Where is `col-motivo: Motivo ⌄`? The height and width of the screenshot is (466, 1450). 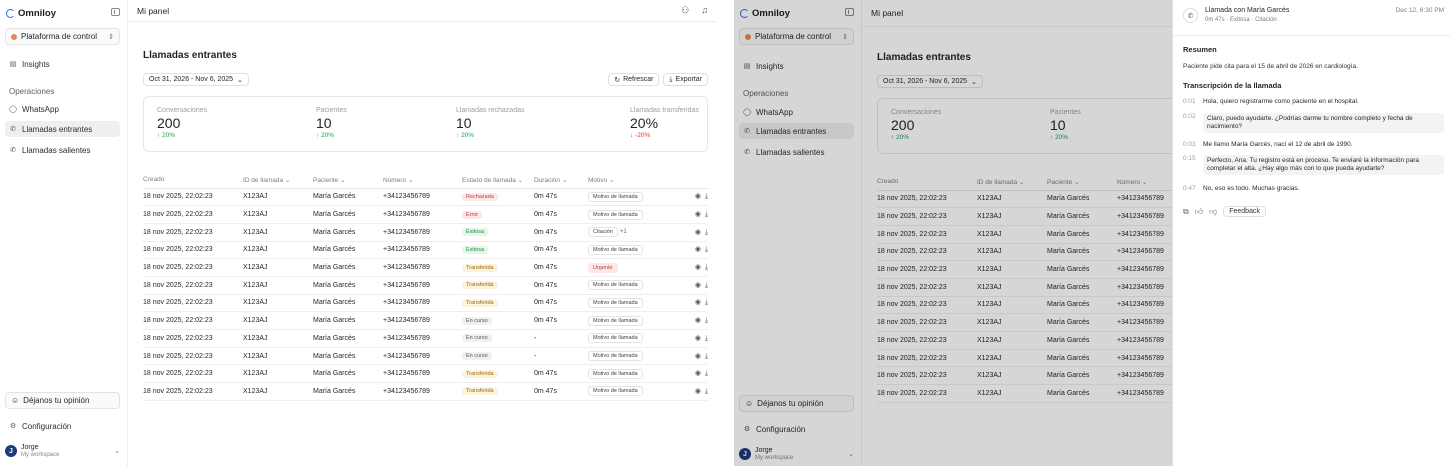
col-motivo: Motivo ⌄ is located at coordinates (630, 180).